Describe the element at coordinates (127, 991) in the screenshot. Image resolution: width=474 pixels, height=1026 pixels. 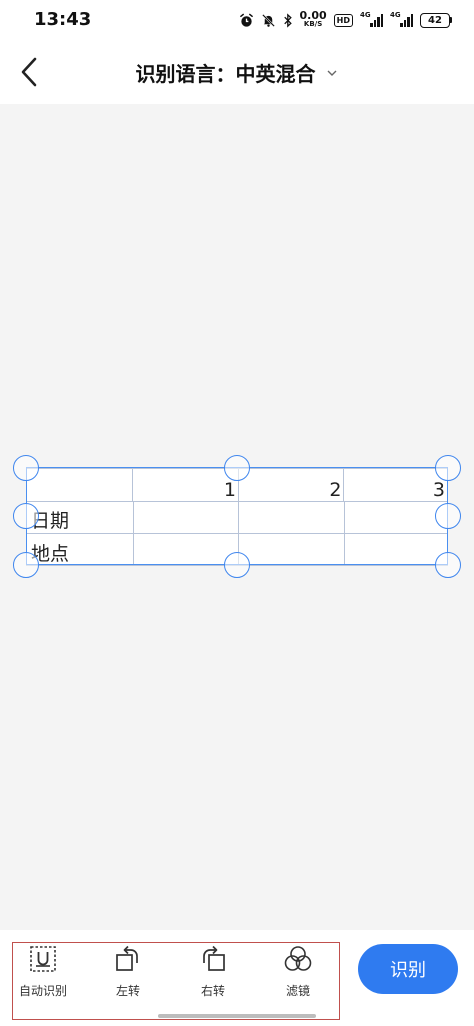
I see `rotate-left-label: 左转` at that location.